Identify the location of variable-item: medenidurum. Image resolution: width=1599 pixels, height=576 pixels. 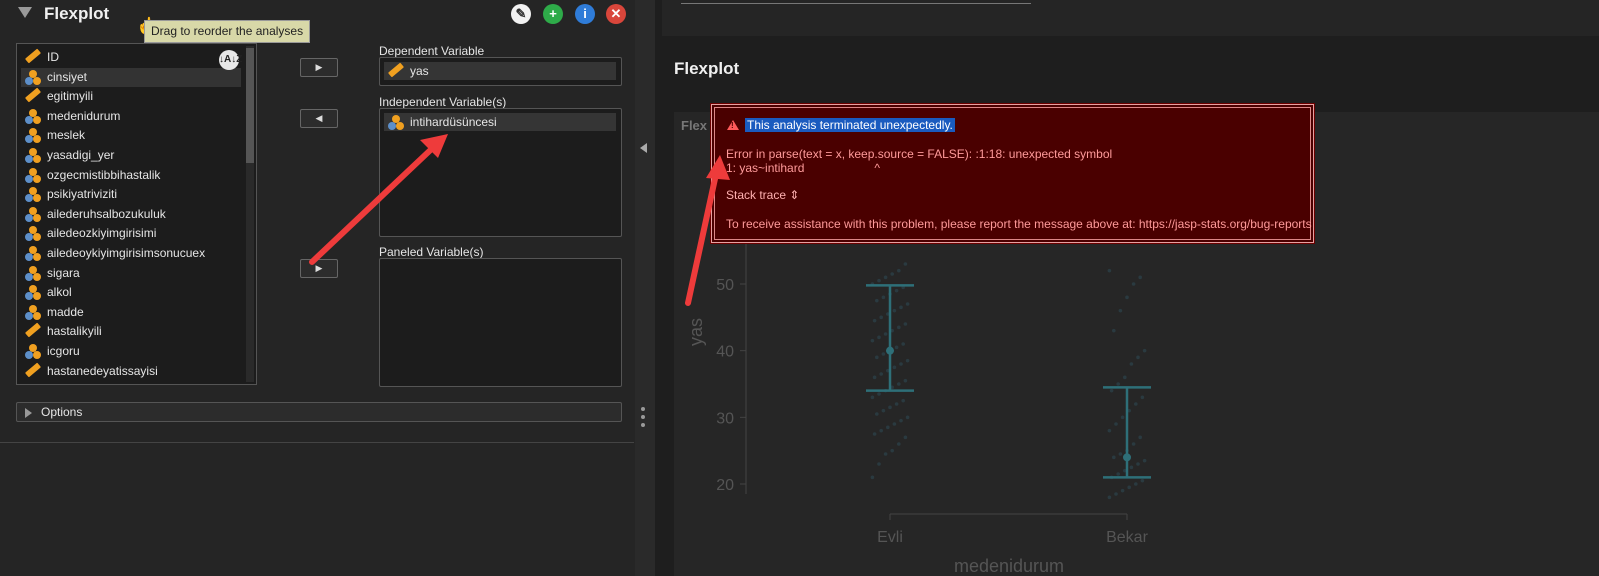
(131, 116).